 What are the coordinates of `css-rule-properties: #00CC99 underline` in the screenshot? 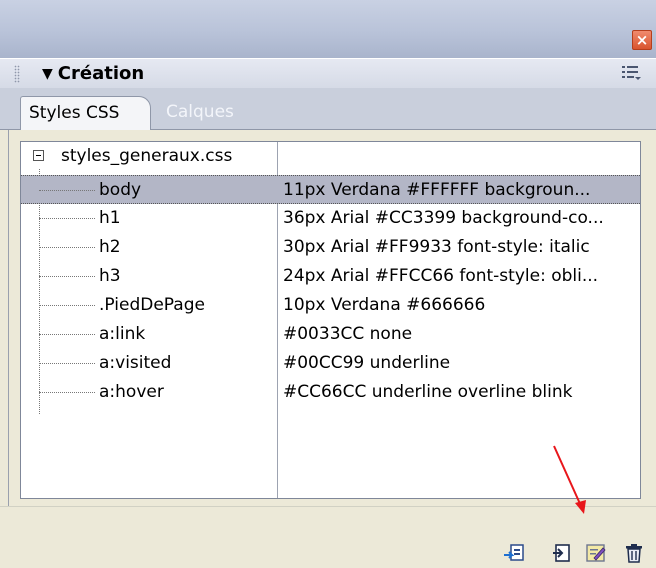 It's located at (367, 363).